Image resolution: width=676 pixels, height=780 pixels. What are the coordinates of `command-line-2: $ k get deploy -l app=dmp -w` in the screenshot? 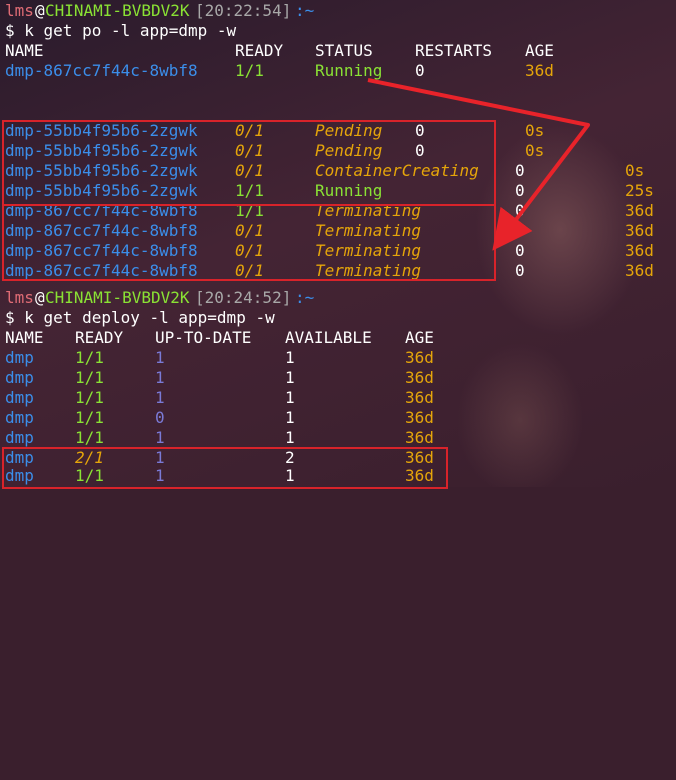 It's located at (140, 317).